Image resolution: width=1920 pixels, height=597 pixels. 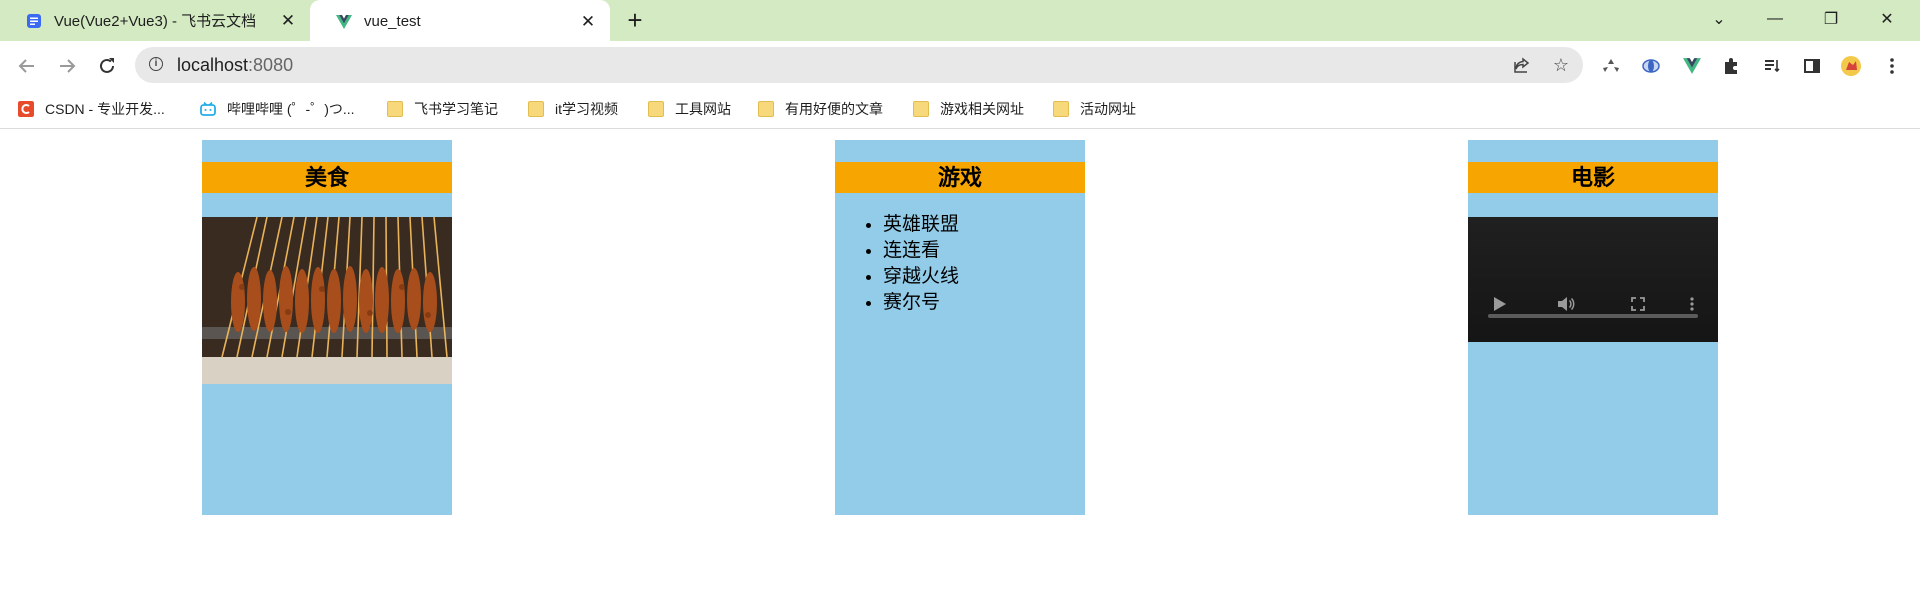 I want to click on bookmark-folder-events: 活动网址, so click(x=1094, y=109).